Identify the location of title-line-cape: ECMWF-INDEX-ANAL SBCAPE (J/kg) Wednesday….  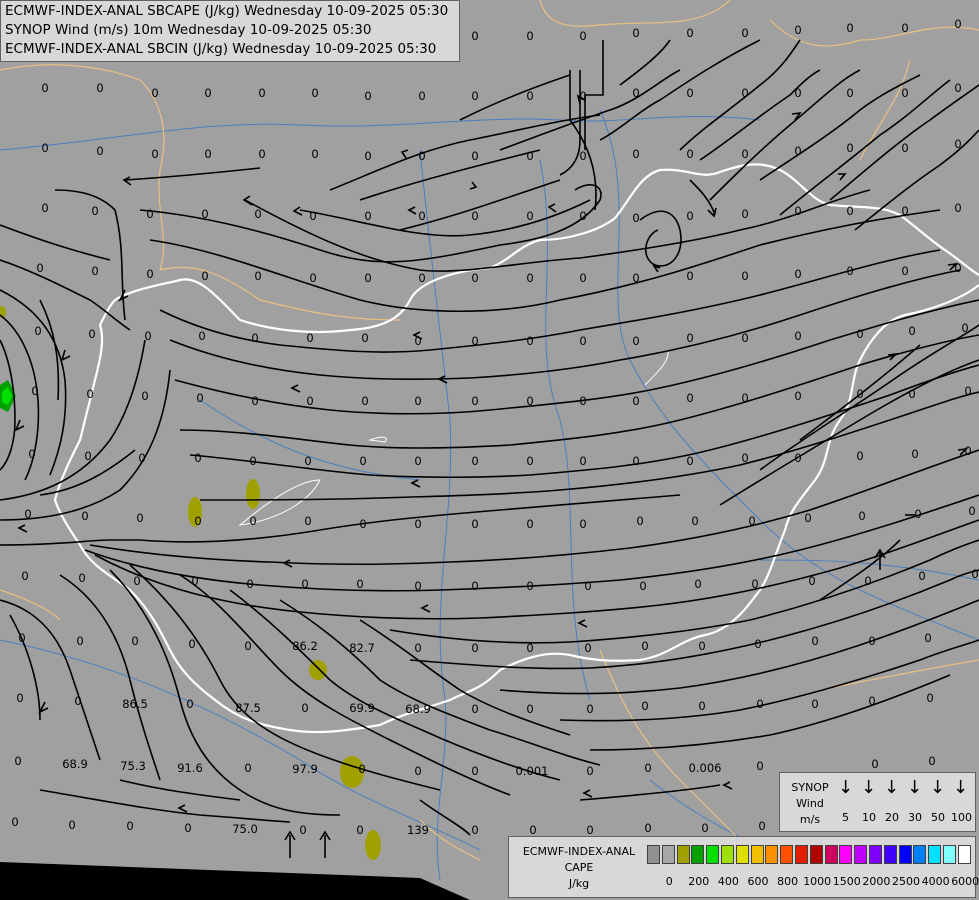
(227, 11).